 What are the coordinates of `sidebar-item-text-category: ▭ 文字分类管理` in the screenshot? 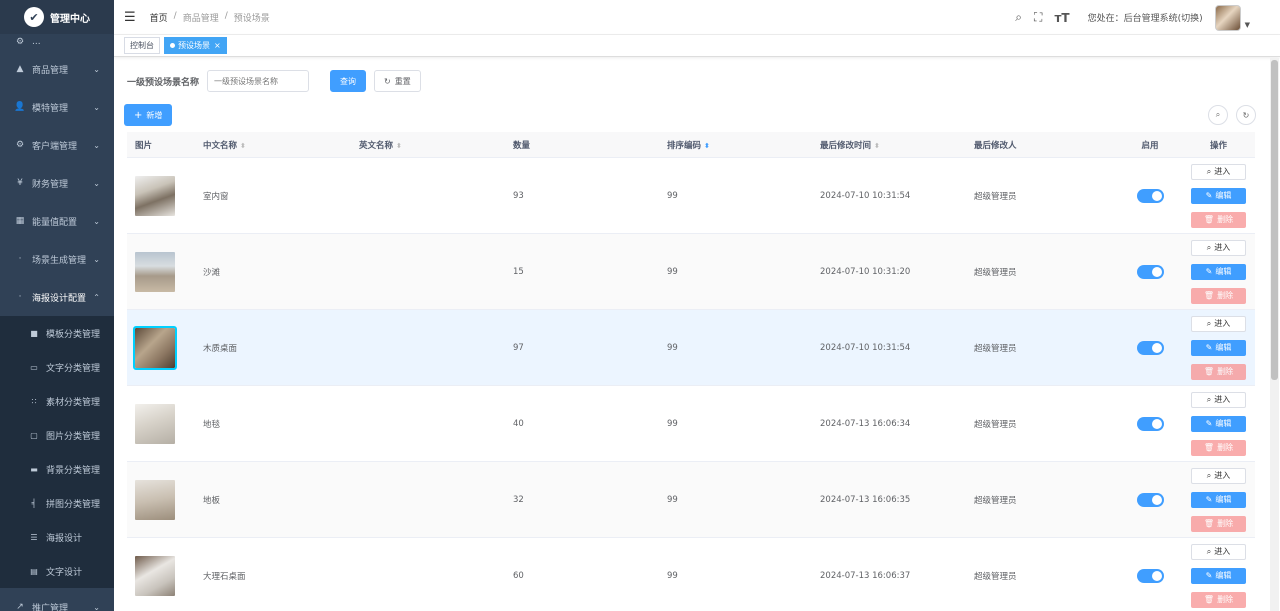 It's located at (57, 367).